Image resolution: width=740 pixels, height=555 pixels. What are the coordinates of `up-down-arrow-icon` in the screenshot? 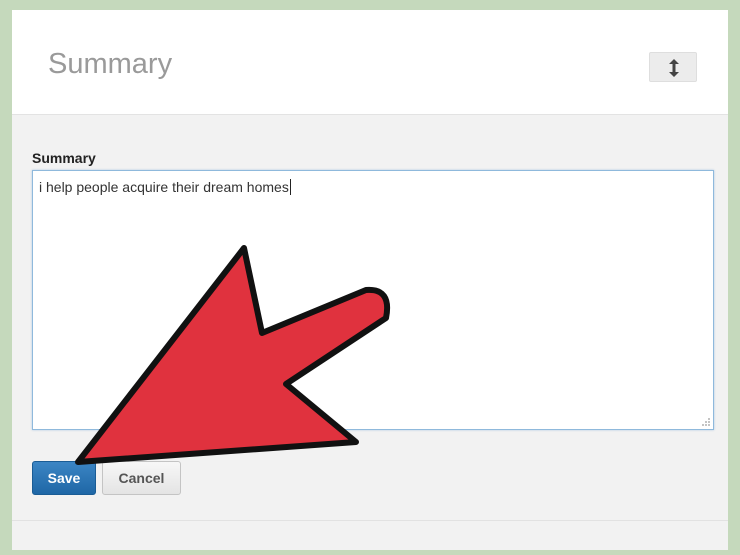 It's located at (674, 68).